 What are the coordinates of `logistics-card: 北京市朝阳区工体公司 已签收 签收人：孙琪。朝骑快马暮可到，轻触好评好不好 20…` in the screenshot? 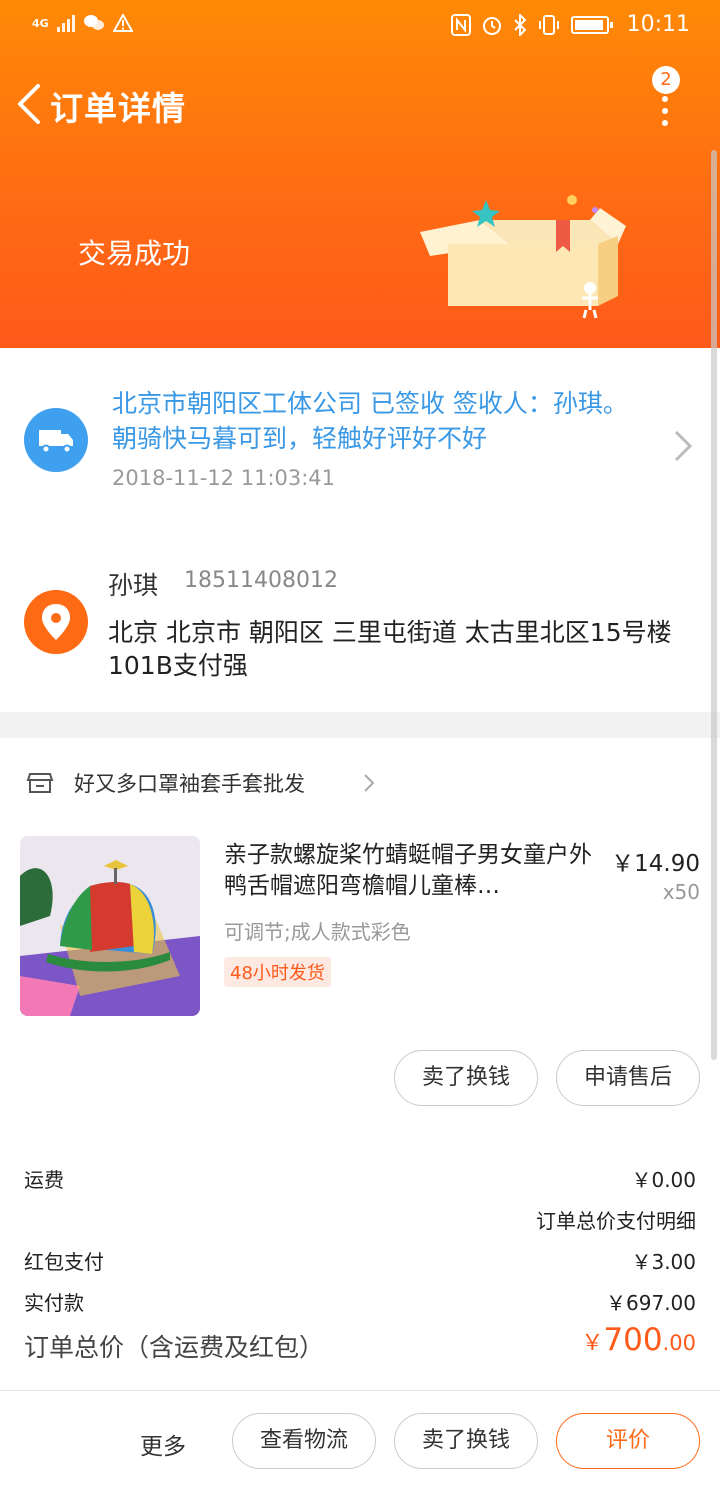 It's located at (360, 428).